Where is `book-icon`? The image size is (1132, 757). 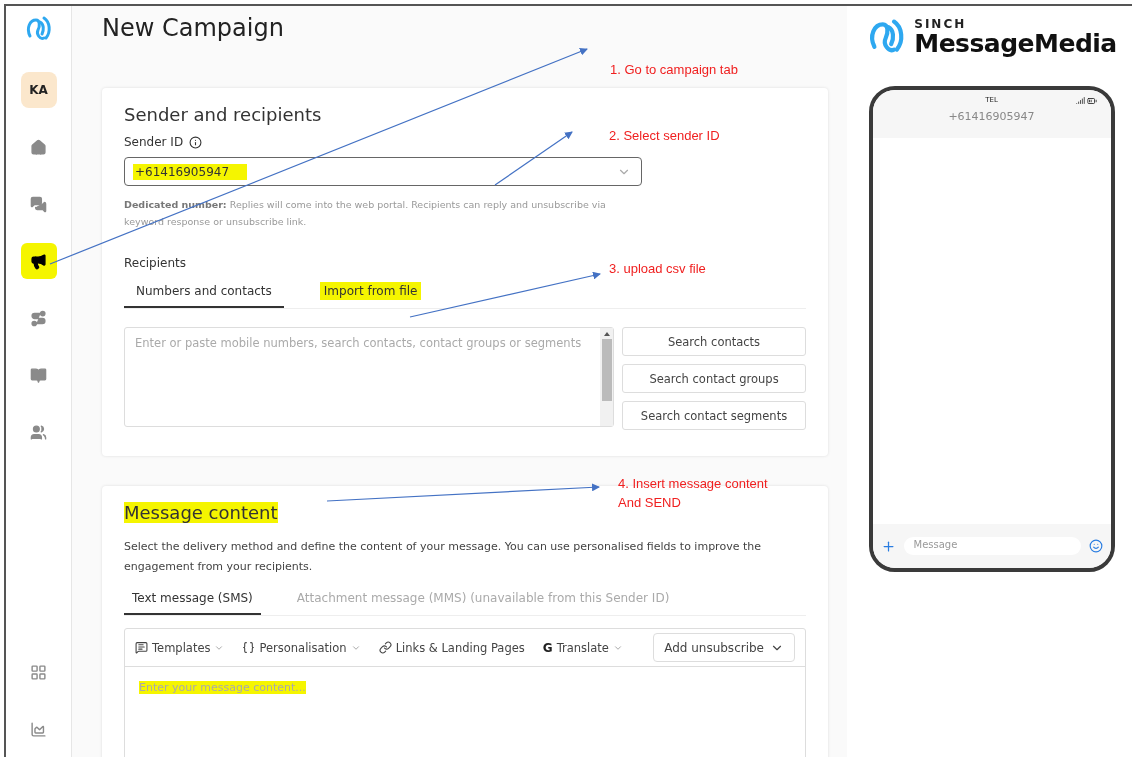
book-icon is located at coordinates (38, 375).